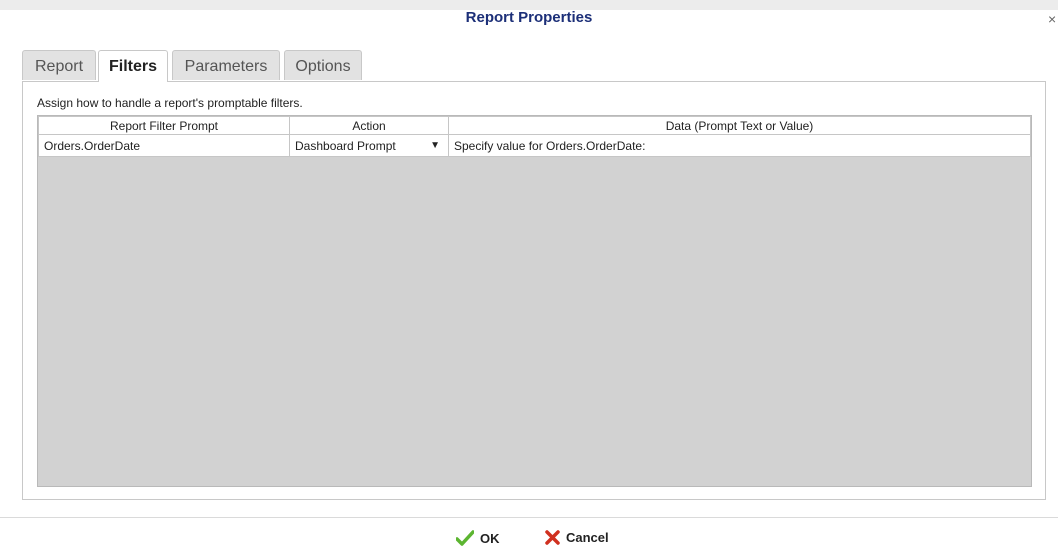 The width and height of the screenshot is (1058, 554). Describe the element at coordinates (59, 65) in the screenshot. I see `tab-report: Report` at that location.